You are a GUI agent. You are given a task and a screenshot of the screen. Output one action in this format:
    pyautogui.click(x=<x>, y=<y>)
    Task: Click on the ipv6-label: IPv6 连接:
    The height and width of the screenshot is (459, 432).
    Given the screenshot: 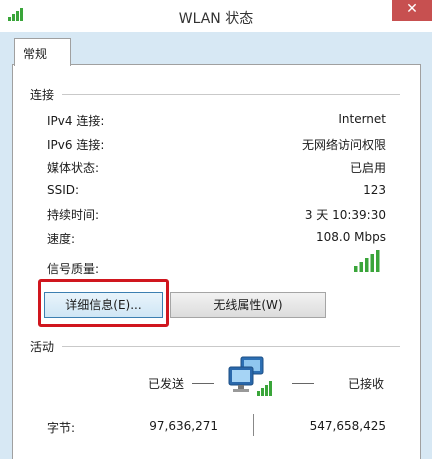 What is the action you would take?
    pyautogui.click(x=76, y=145)
    